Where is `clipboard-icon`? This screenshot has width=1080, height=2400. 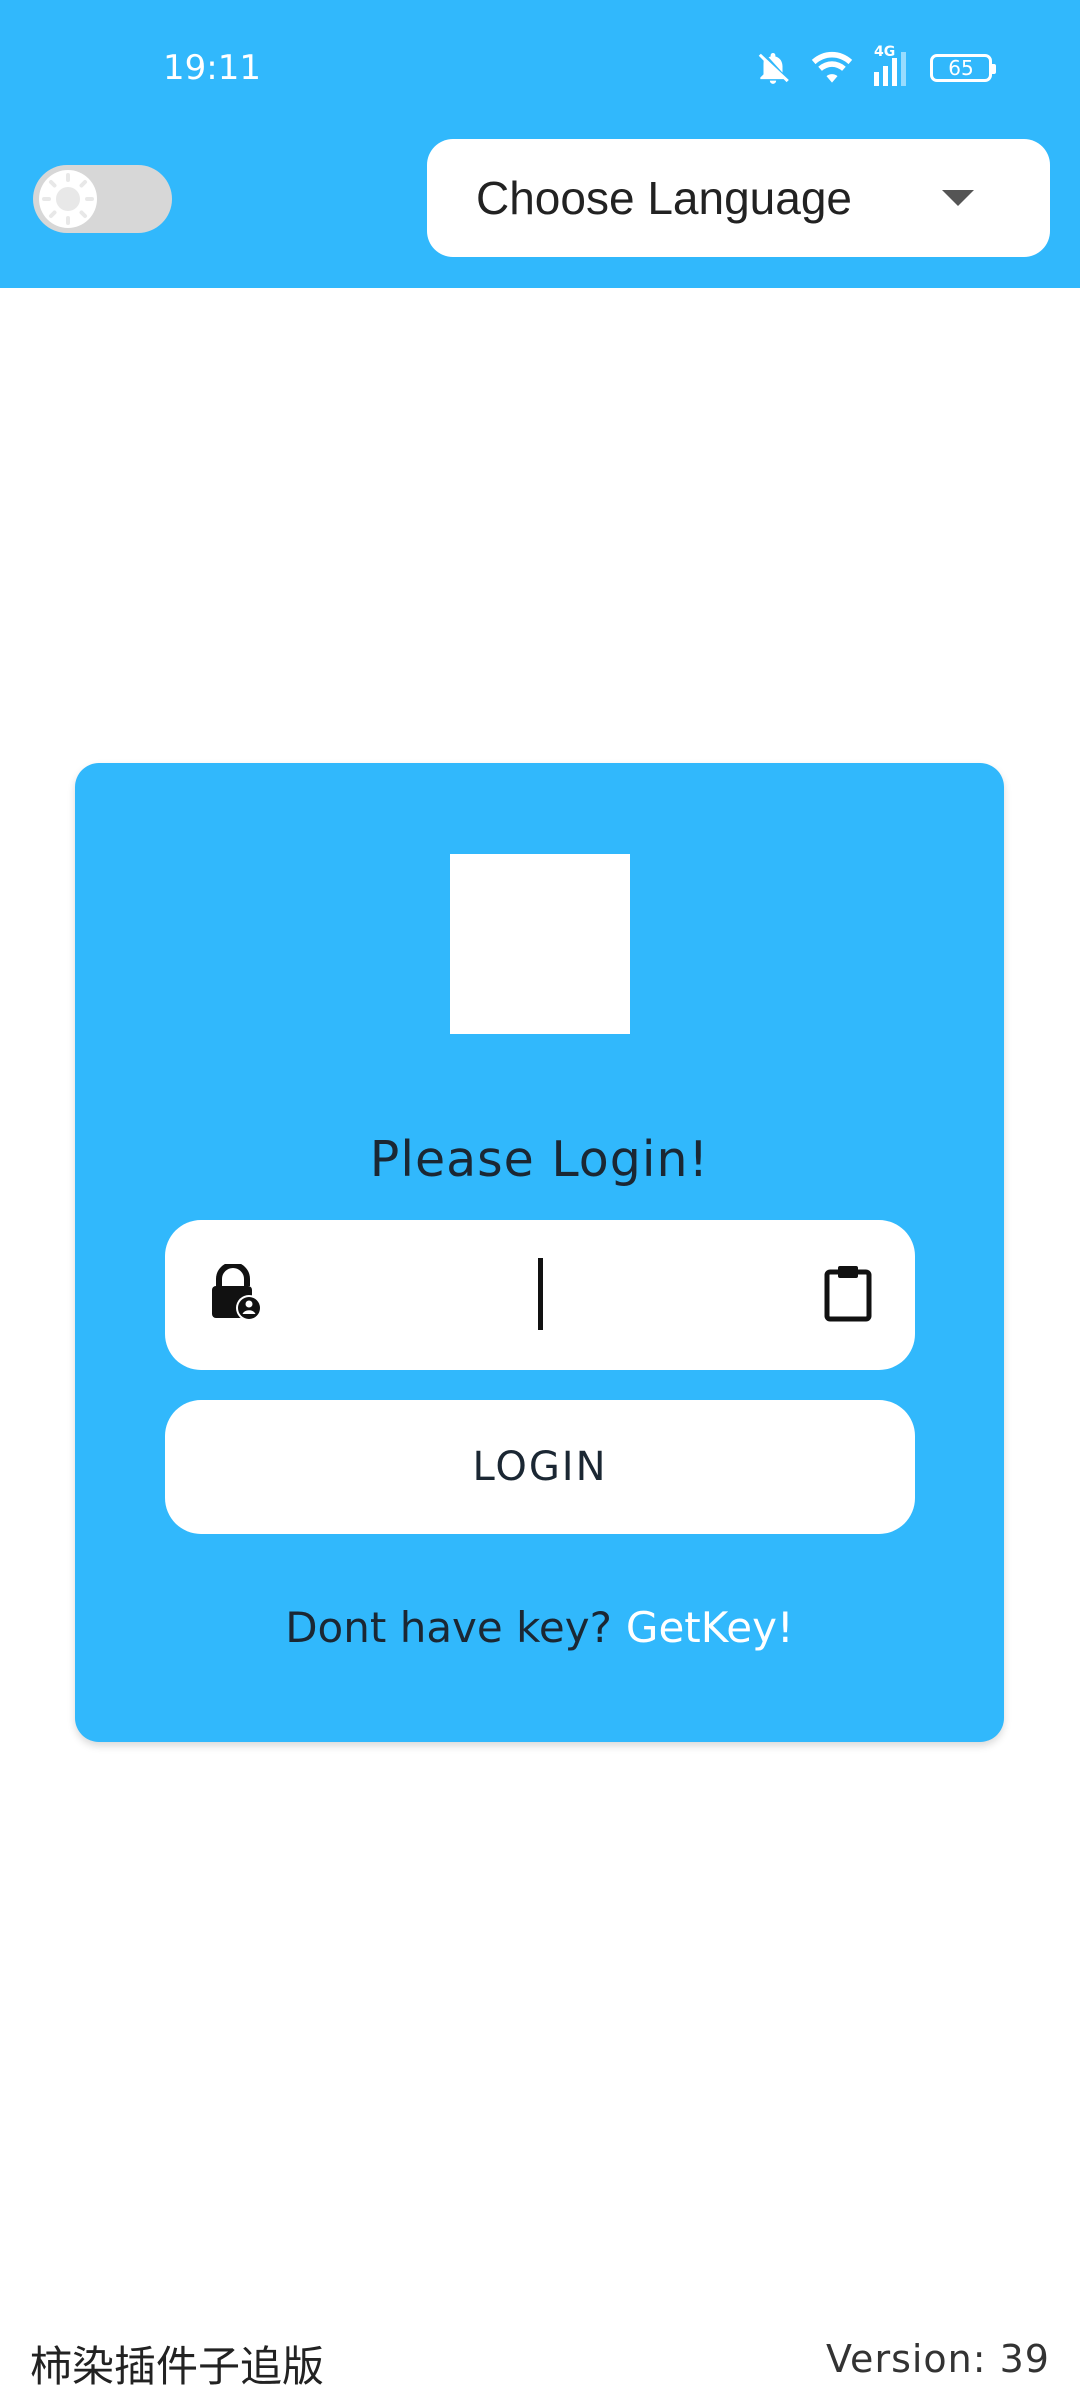
clipboard-icon is located at coordinates (848, 1295).